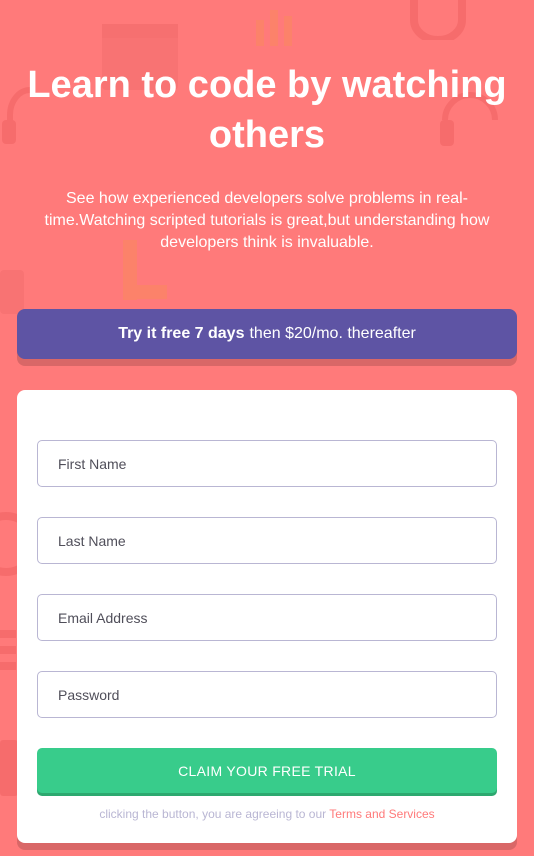 The width and height of the screenshot is (534, 856). Describe the element at coordinates (438, 20) in the screenshot. I see `headset-icon` at that location.